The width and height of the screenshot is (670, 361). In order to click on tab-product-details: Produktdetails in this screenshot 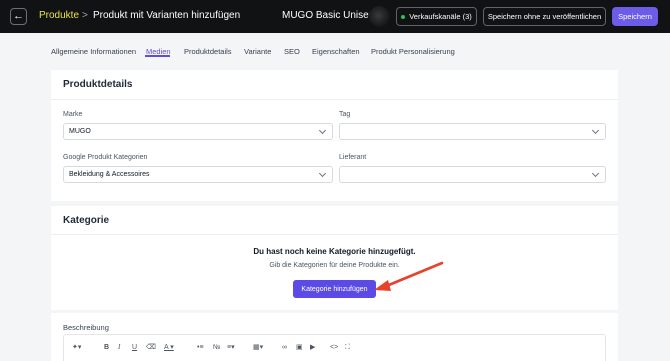, I will do `click(208, 51)`.